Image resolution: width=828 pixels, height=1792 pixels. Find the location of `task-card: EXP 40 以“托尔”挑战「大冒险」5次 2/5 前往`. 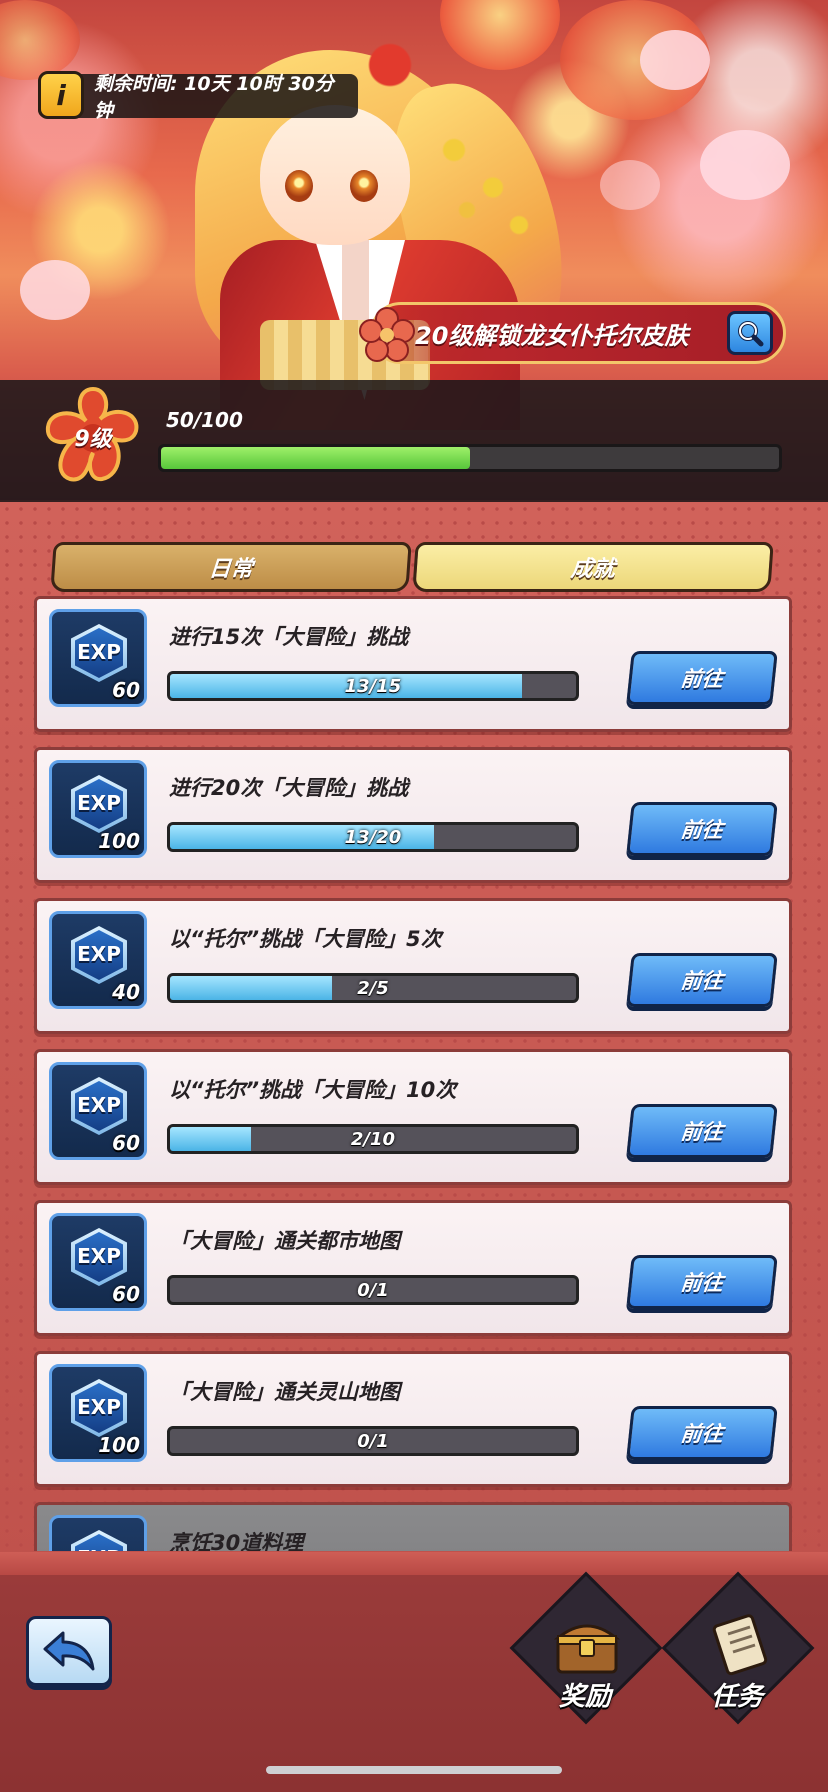

task-card: EXP 40 以“托尔”挑战「大冒险」5次 2/5 前往 is located at coordinates (413, 966).